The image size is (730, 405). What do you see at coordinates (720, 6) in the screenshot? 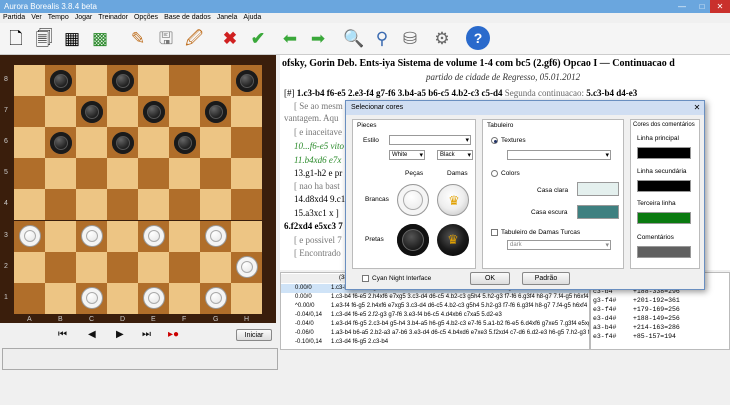
I see `close-icon: ✕` at bounding box center [720, 6].